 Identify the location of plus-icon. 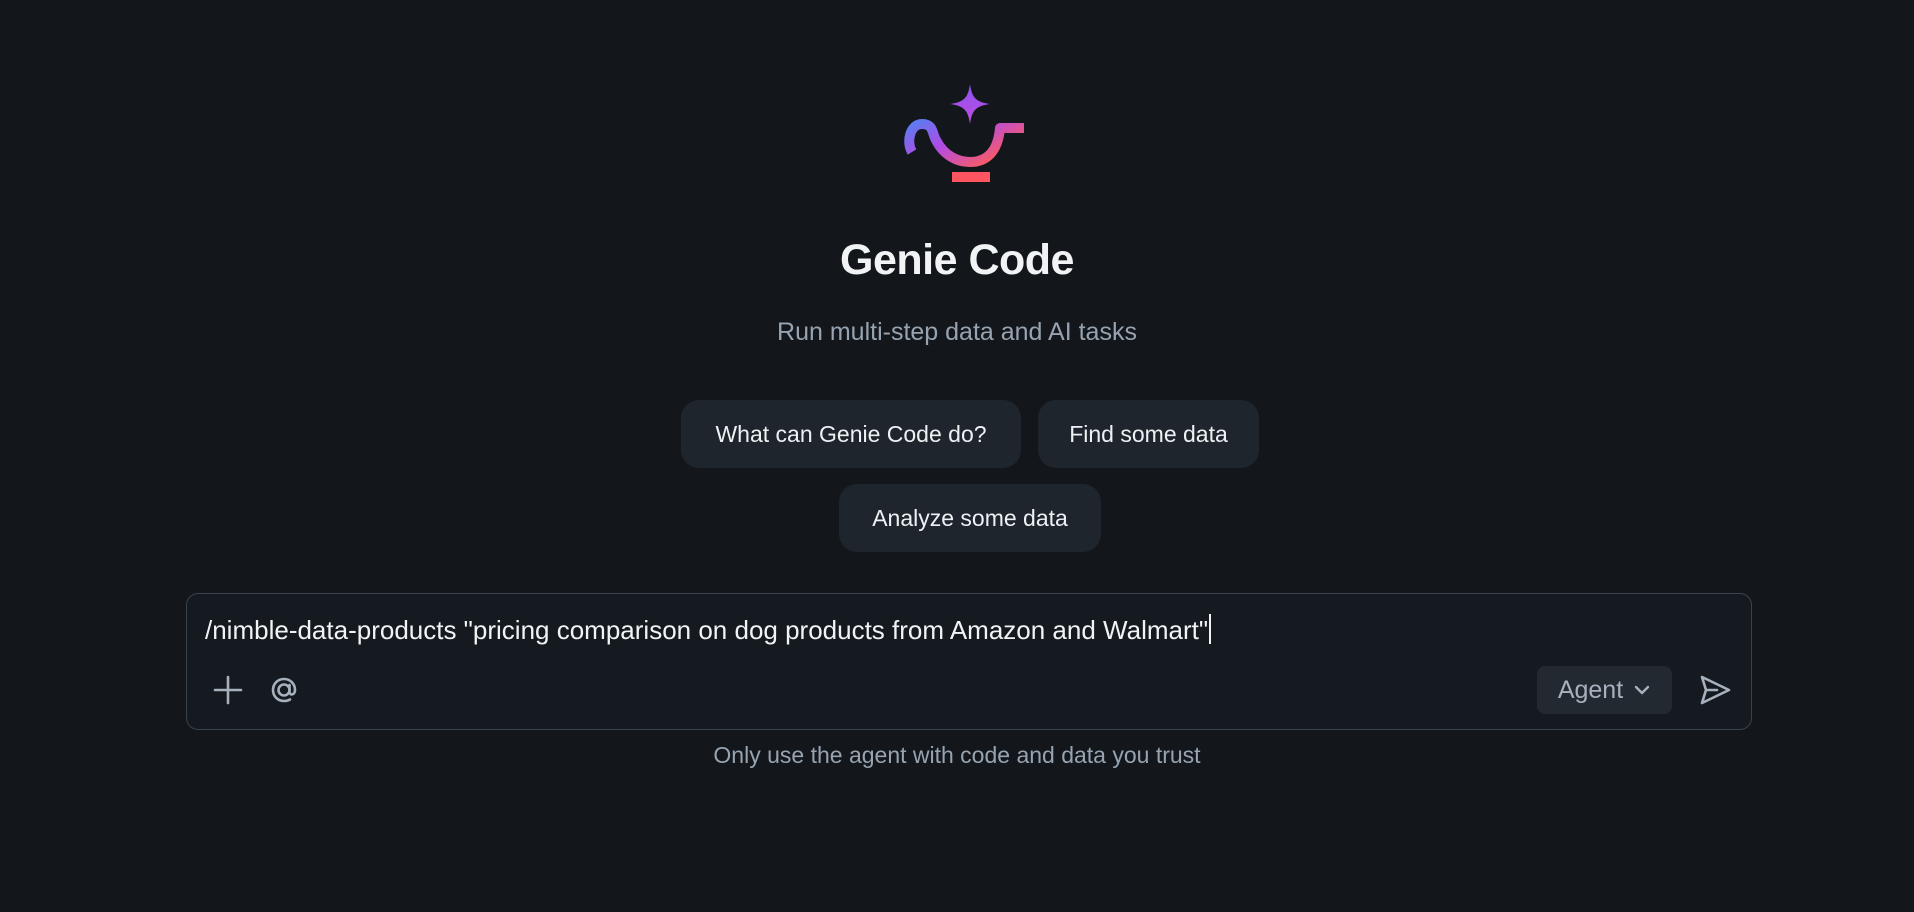
(228, 690).